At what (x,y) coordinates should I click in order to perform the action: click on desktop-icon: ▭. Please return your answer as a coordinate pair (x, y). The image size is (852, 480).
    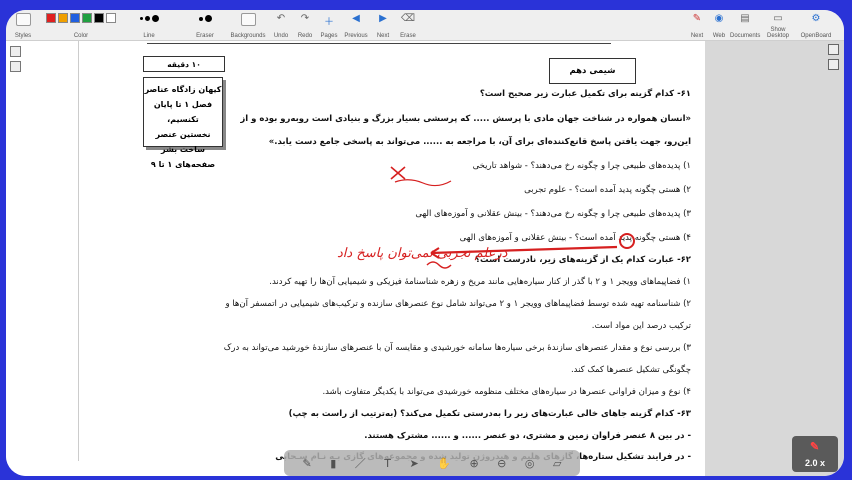
    Looking at the image, I should click on (778, 18).